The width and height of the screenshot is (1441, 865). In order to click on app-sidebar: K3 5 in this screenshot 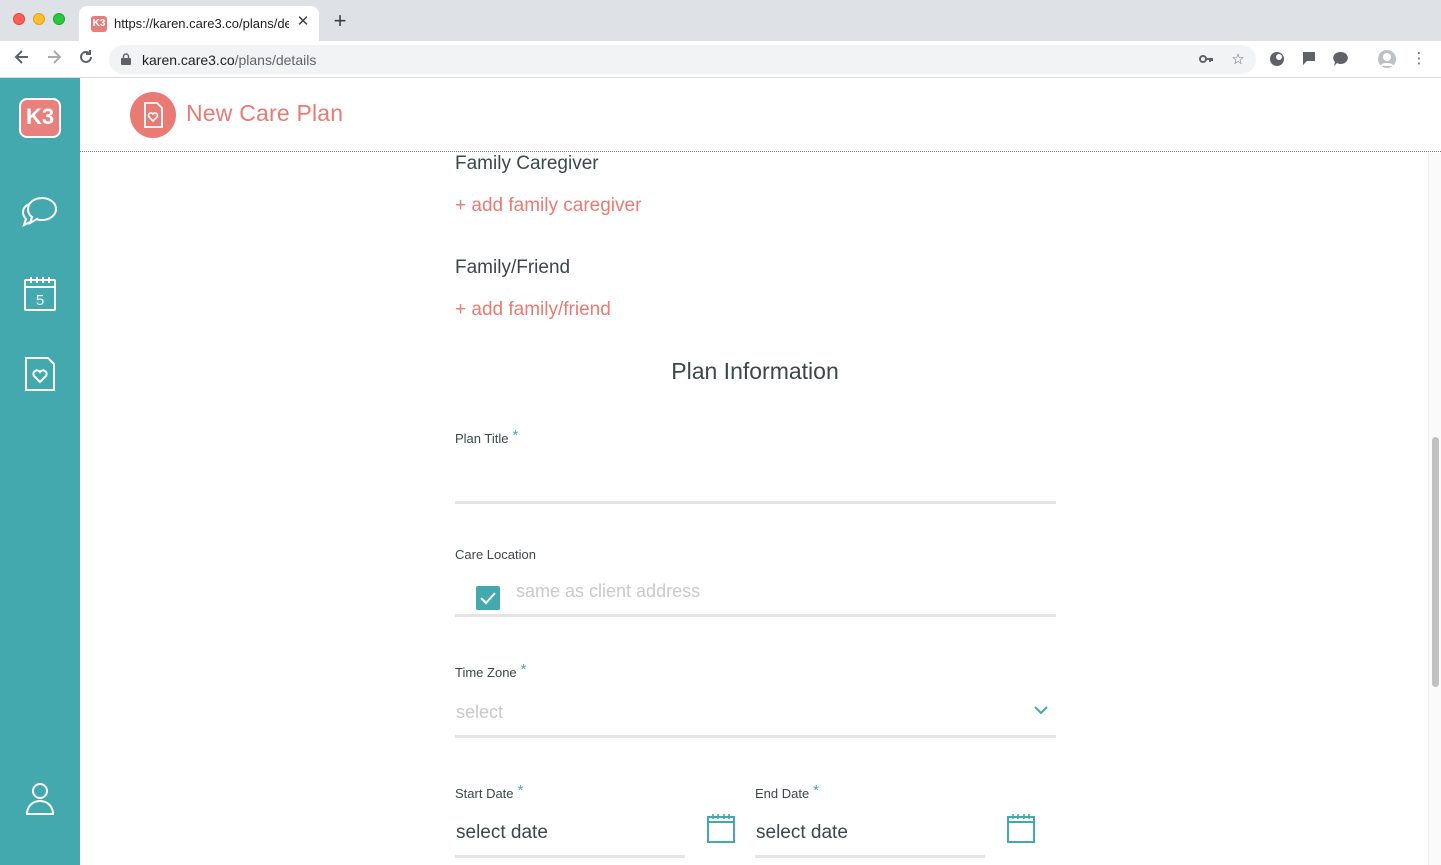, I will do `click(40, 471)`.